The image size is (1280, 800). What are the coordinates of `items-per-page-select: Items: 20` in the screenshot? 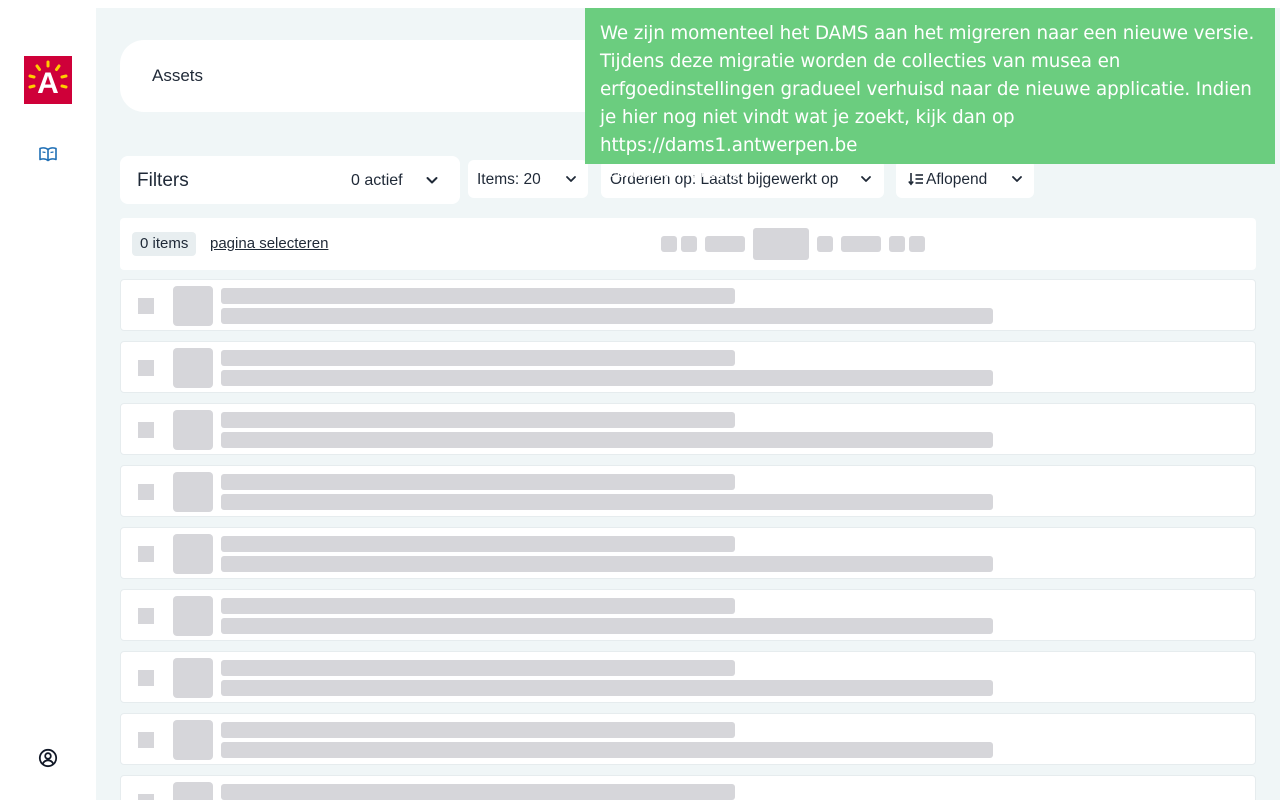 It's located at (528, 179).